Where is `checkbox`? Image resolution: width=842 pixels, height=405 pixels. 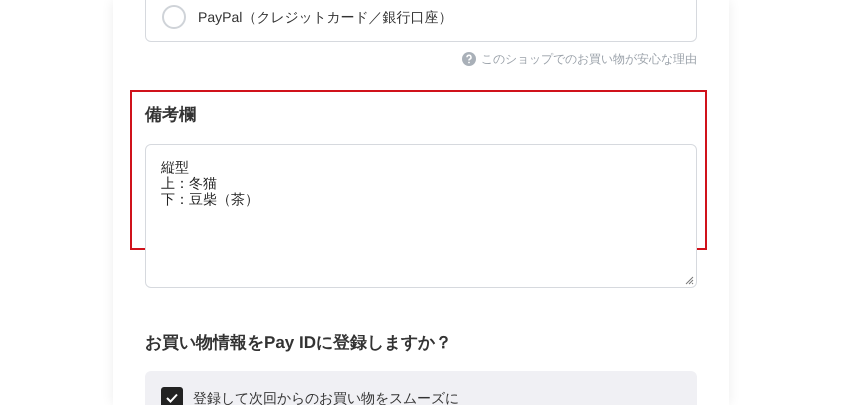 checkbox is located at coordinates (172, 396).